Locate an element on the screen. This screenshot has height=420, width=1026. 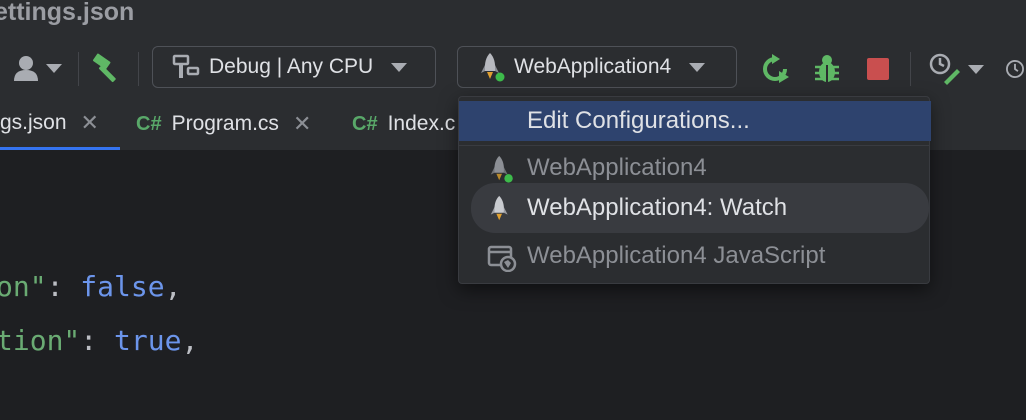
popup-item-label: WebApplication4: Watch is located at coordinates (657, 207).